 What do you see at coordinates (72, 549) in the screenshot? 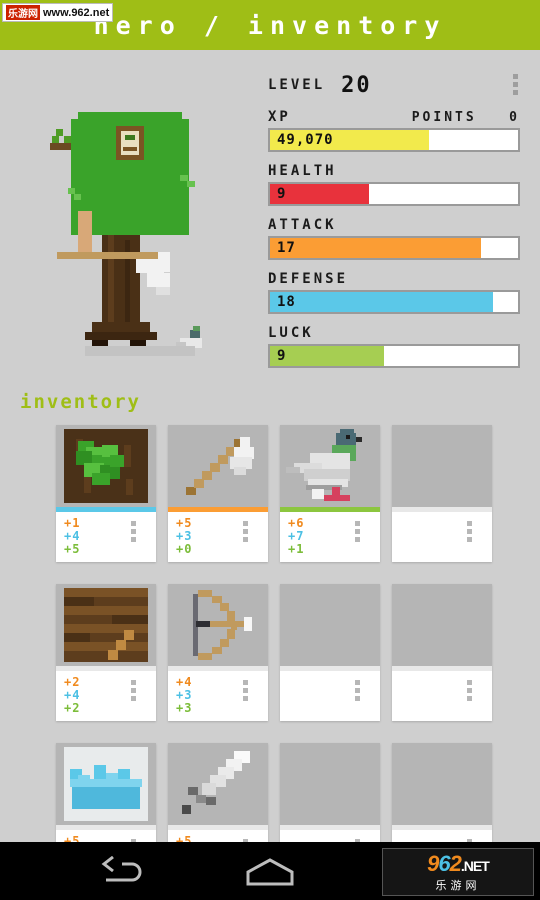
I see `item-stat-luck: +5` at bounding box center [72, 549].